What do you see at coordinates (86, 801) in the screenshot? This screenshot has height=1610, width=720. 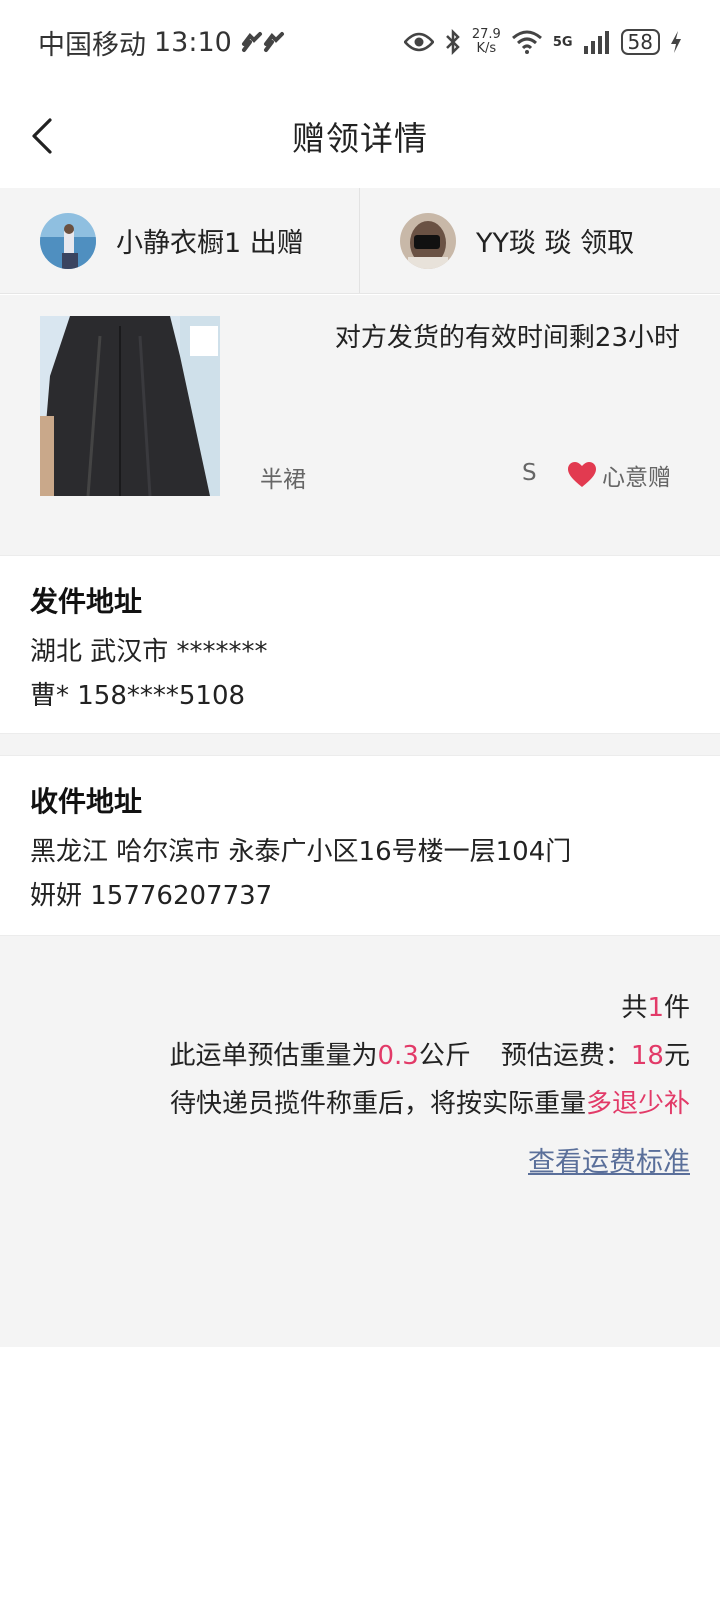 I see `receive-address-title: 收件地址` at bounding box center [86, 801].